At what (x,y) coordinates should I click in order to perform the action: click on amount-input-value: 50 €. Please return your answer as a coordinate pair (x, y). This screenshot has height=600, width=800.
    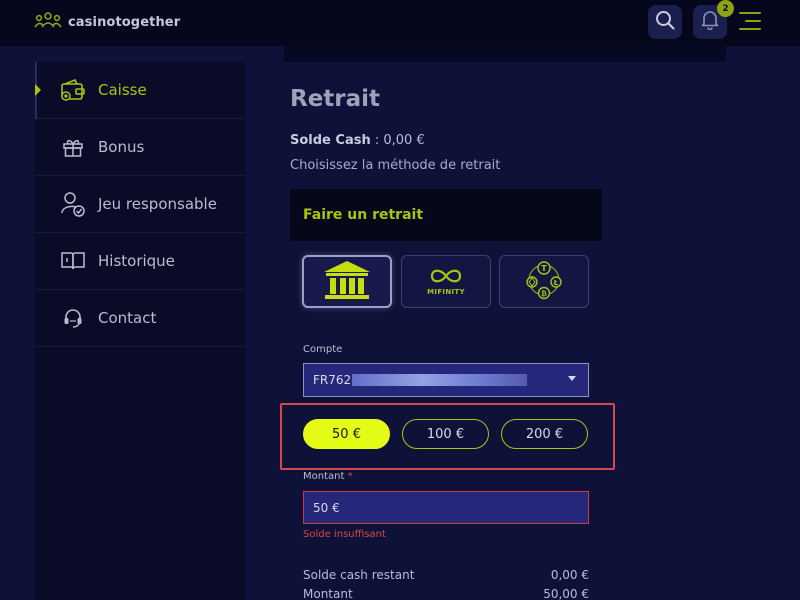
    Looking at the image, I should click on (326, 507).